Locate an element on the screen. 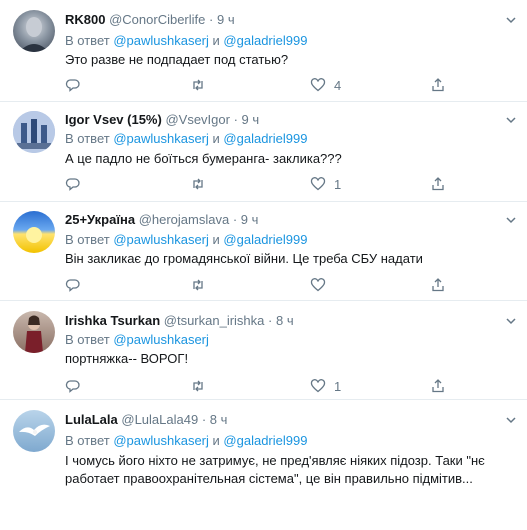  avatar-rk800 is located at coordinates (34, 31).